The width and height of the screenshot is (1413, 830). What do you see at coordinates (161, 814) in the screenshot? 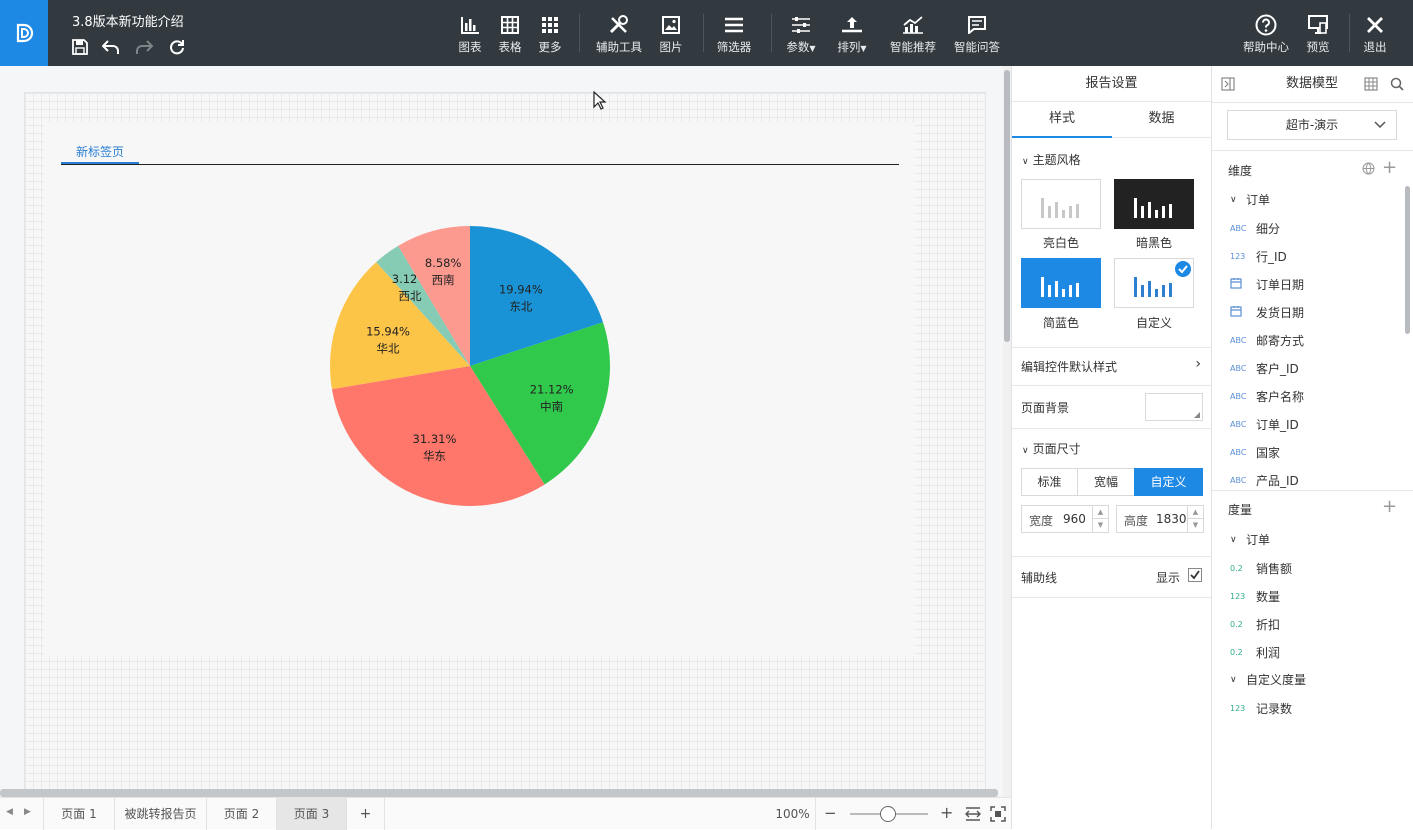
I see `page-tab-jump-report: 被跳转报告页` at bounding box center [161, 814].